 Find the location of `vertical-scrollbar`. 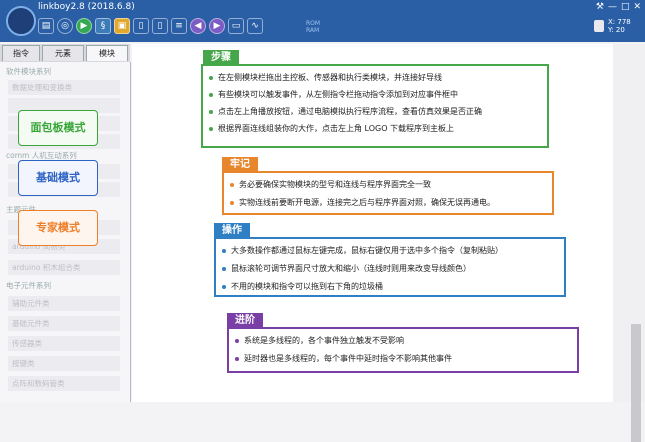

vertical-scrollbar is located at coordinates (629, 243).